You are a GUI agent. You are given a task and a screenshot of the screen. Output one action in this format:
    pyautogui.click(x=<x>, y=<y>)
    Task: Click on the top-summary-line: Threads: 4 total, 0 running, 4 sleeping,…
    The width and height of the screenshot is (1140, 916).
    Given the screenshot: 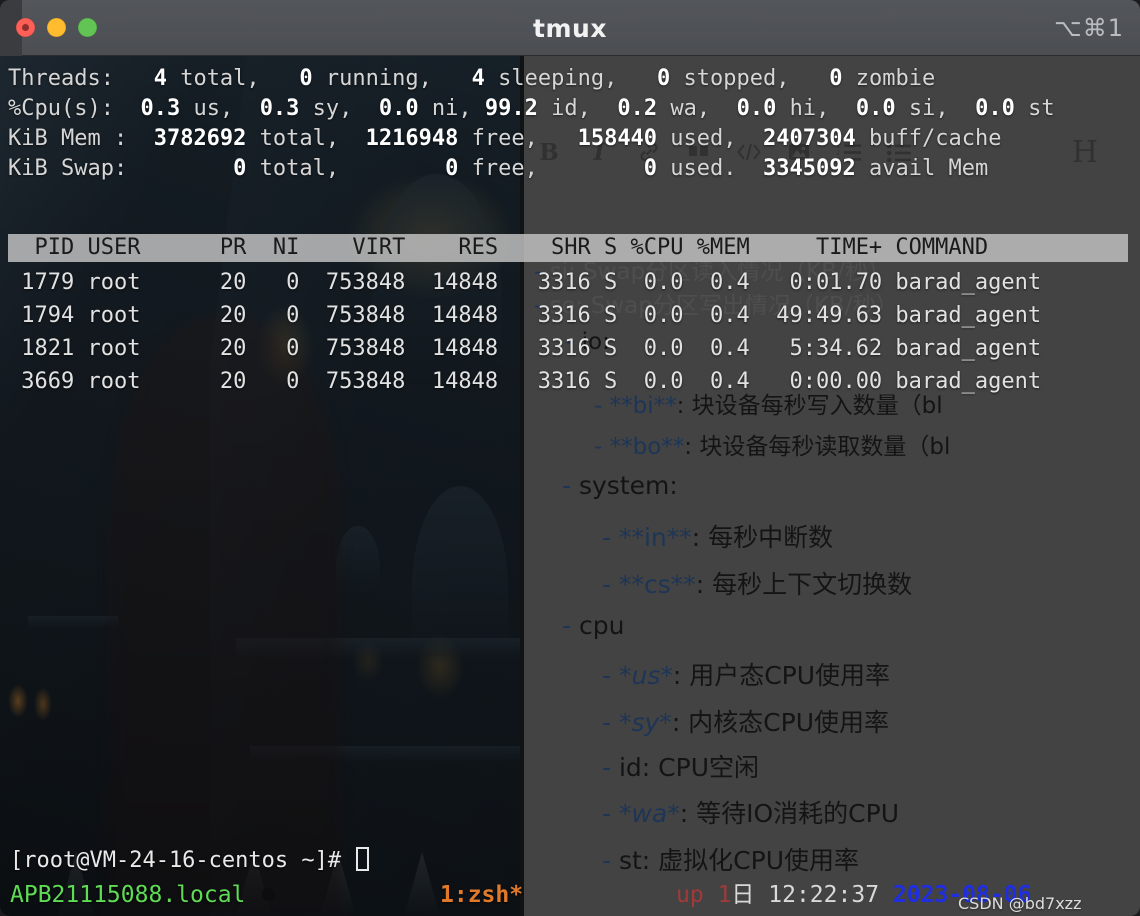 What is the action you would take?
    pyautogui.click(x=472, y=78)
    